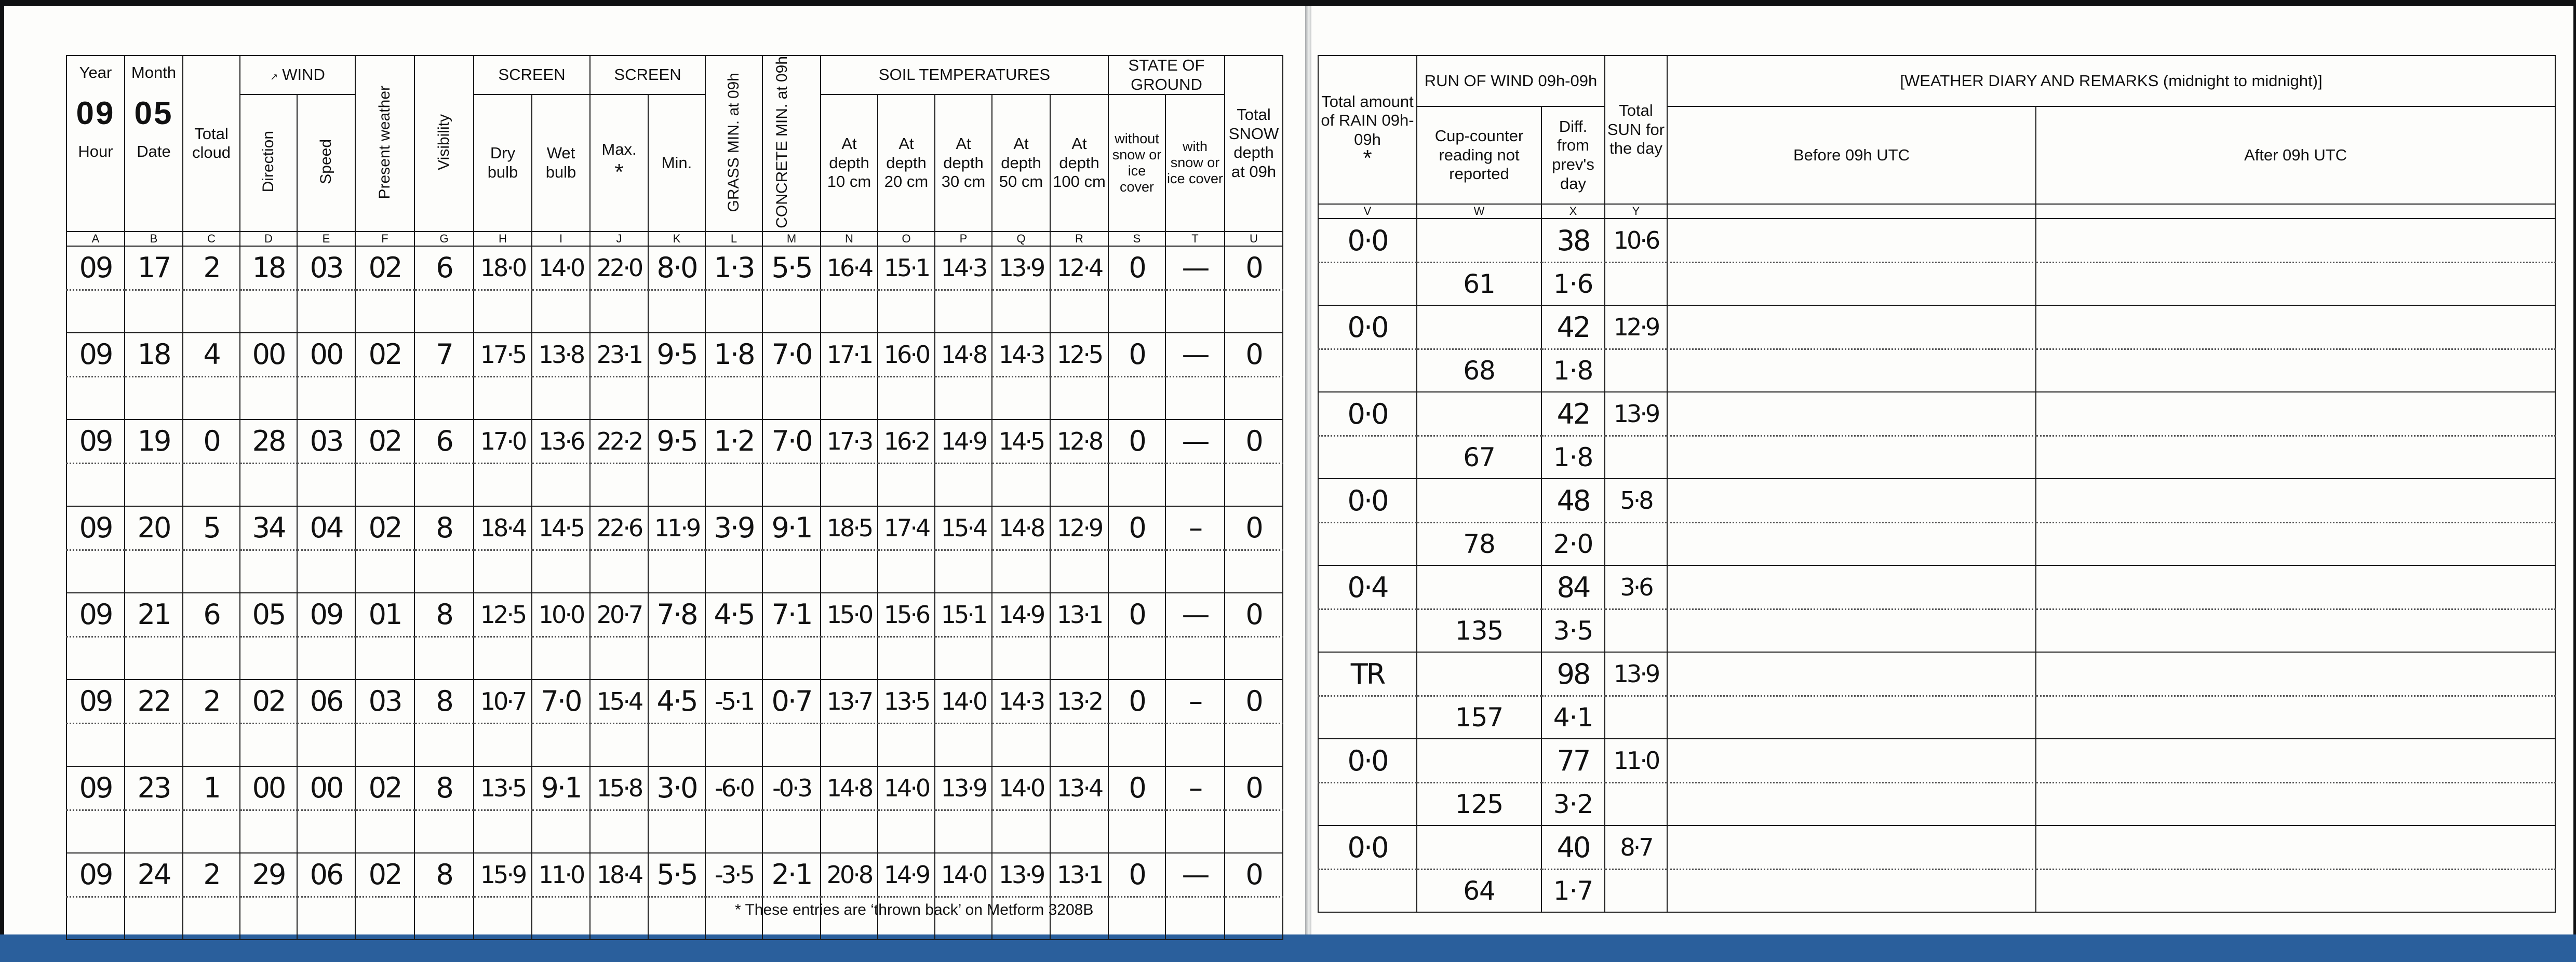 Image resolution: width=2576 pixels, height=962 pixels. Describe the element at coordinates (327, 267) in the screenshot. I see `observation-cell: 03` at that location.